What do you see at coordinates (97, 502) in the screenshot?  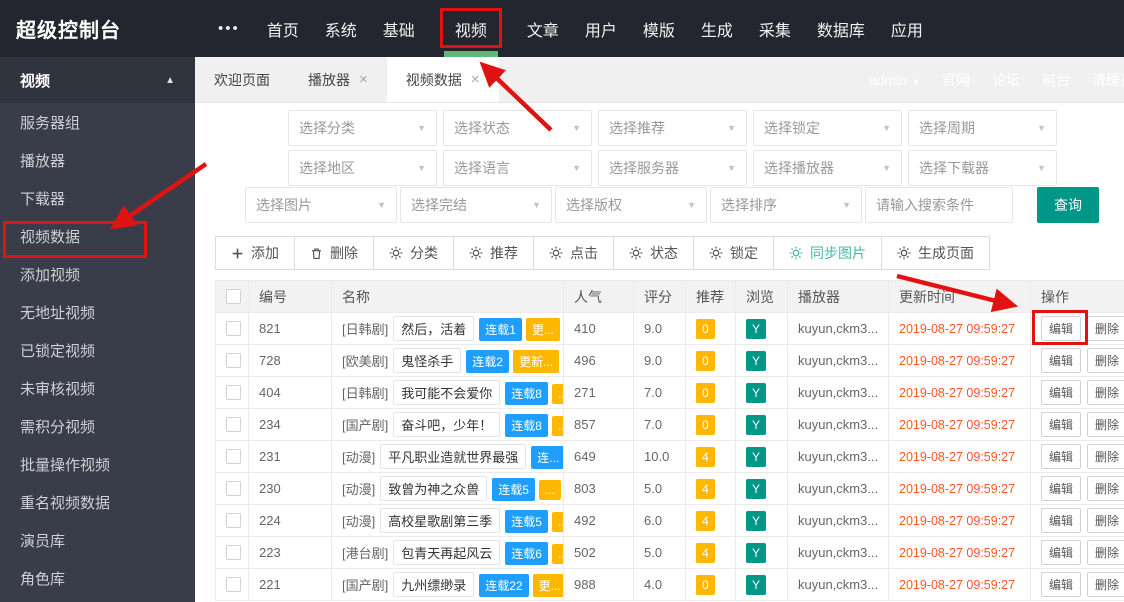 I see `sidebar-item: 重名视频数据` at bounding box center [97, 502].